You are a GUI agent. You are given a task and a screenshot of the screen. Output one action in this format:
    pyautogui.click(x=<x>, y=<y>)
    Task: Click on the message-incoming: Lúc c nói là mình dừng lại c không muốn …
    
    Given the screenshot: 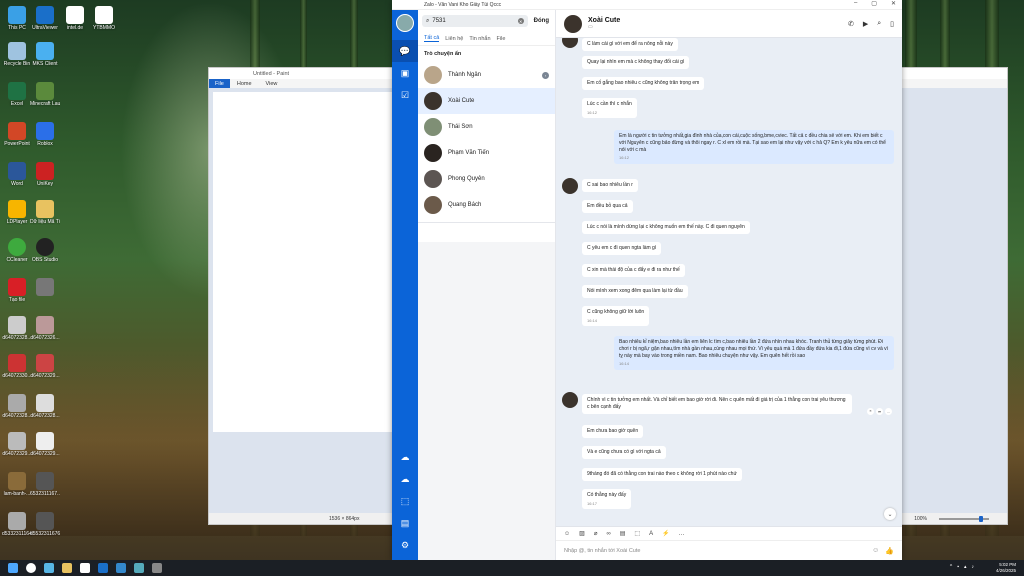 What is the action you would take?
    pyautogui.click(x=666, y=227)
    